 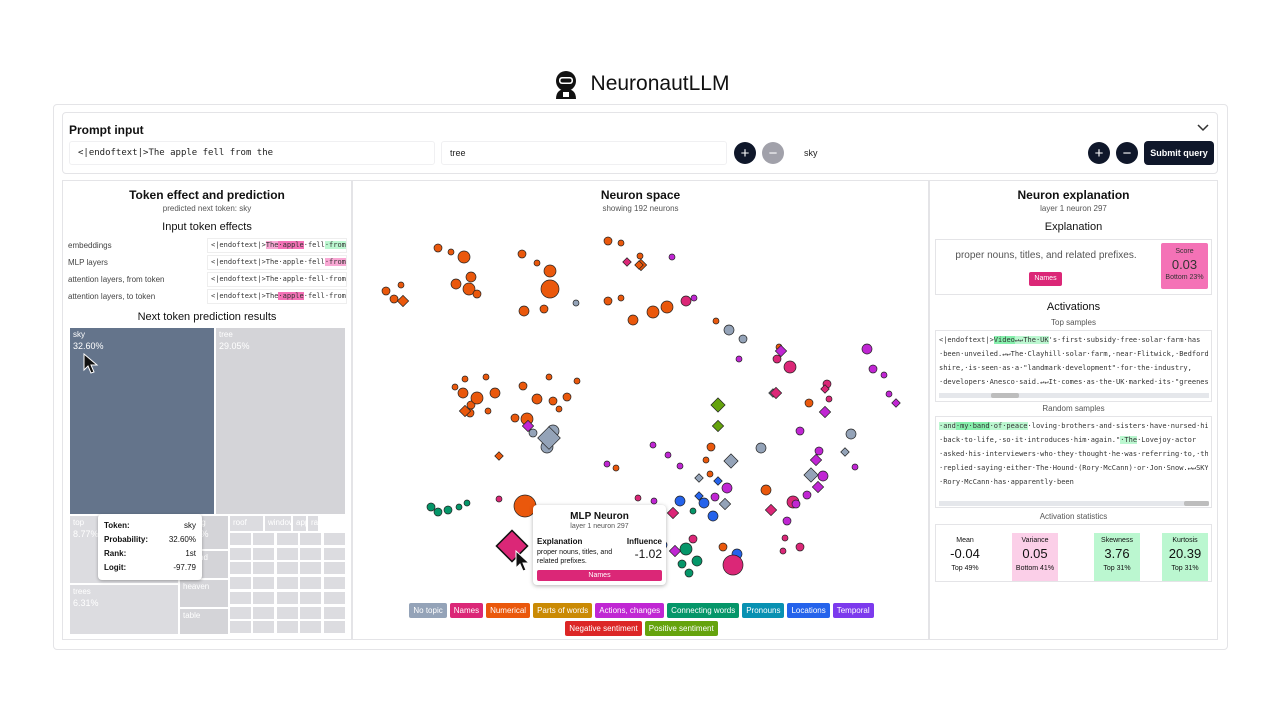 What do you see at coordinates (278, 523) in the screenshot?
I see `treemap-tile: window` at bounding box center [278, 523].